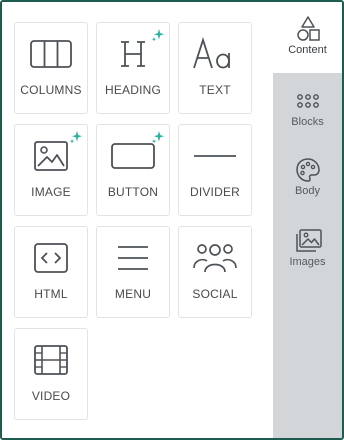 The image size is (344, 440). I want to click on block-tile-html: HTML, so click(51, 272).